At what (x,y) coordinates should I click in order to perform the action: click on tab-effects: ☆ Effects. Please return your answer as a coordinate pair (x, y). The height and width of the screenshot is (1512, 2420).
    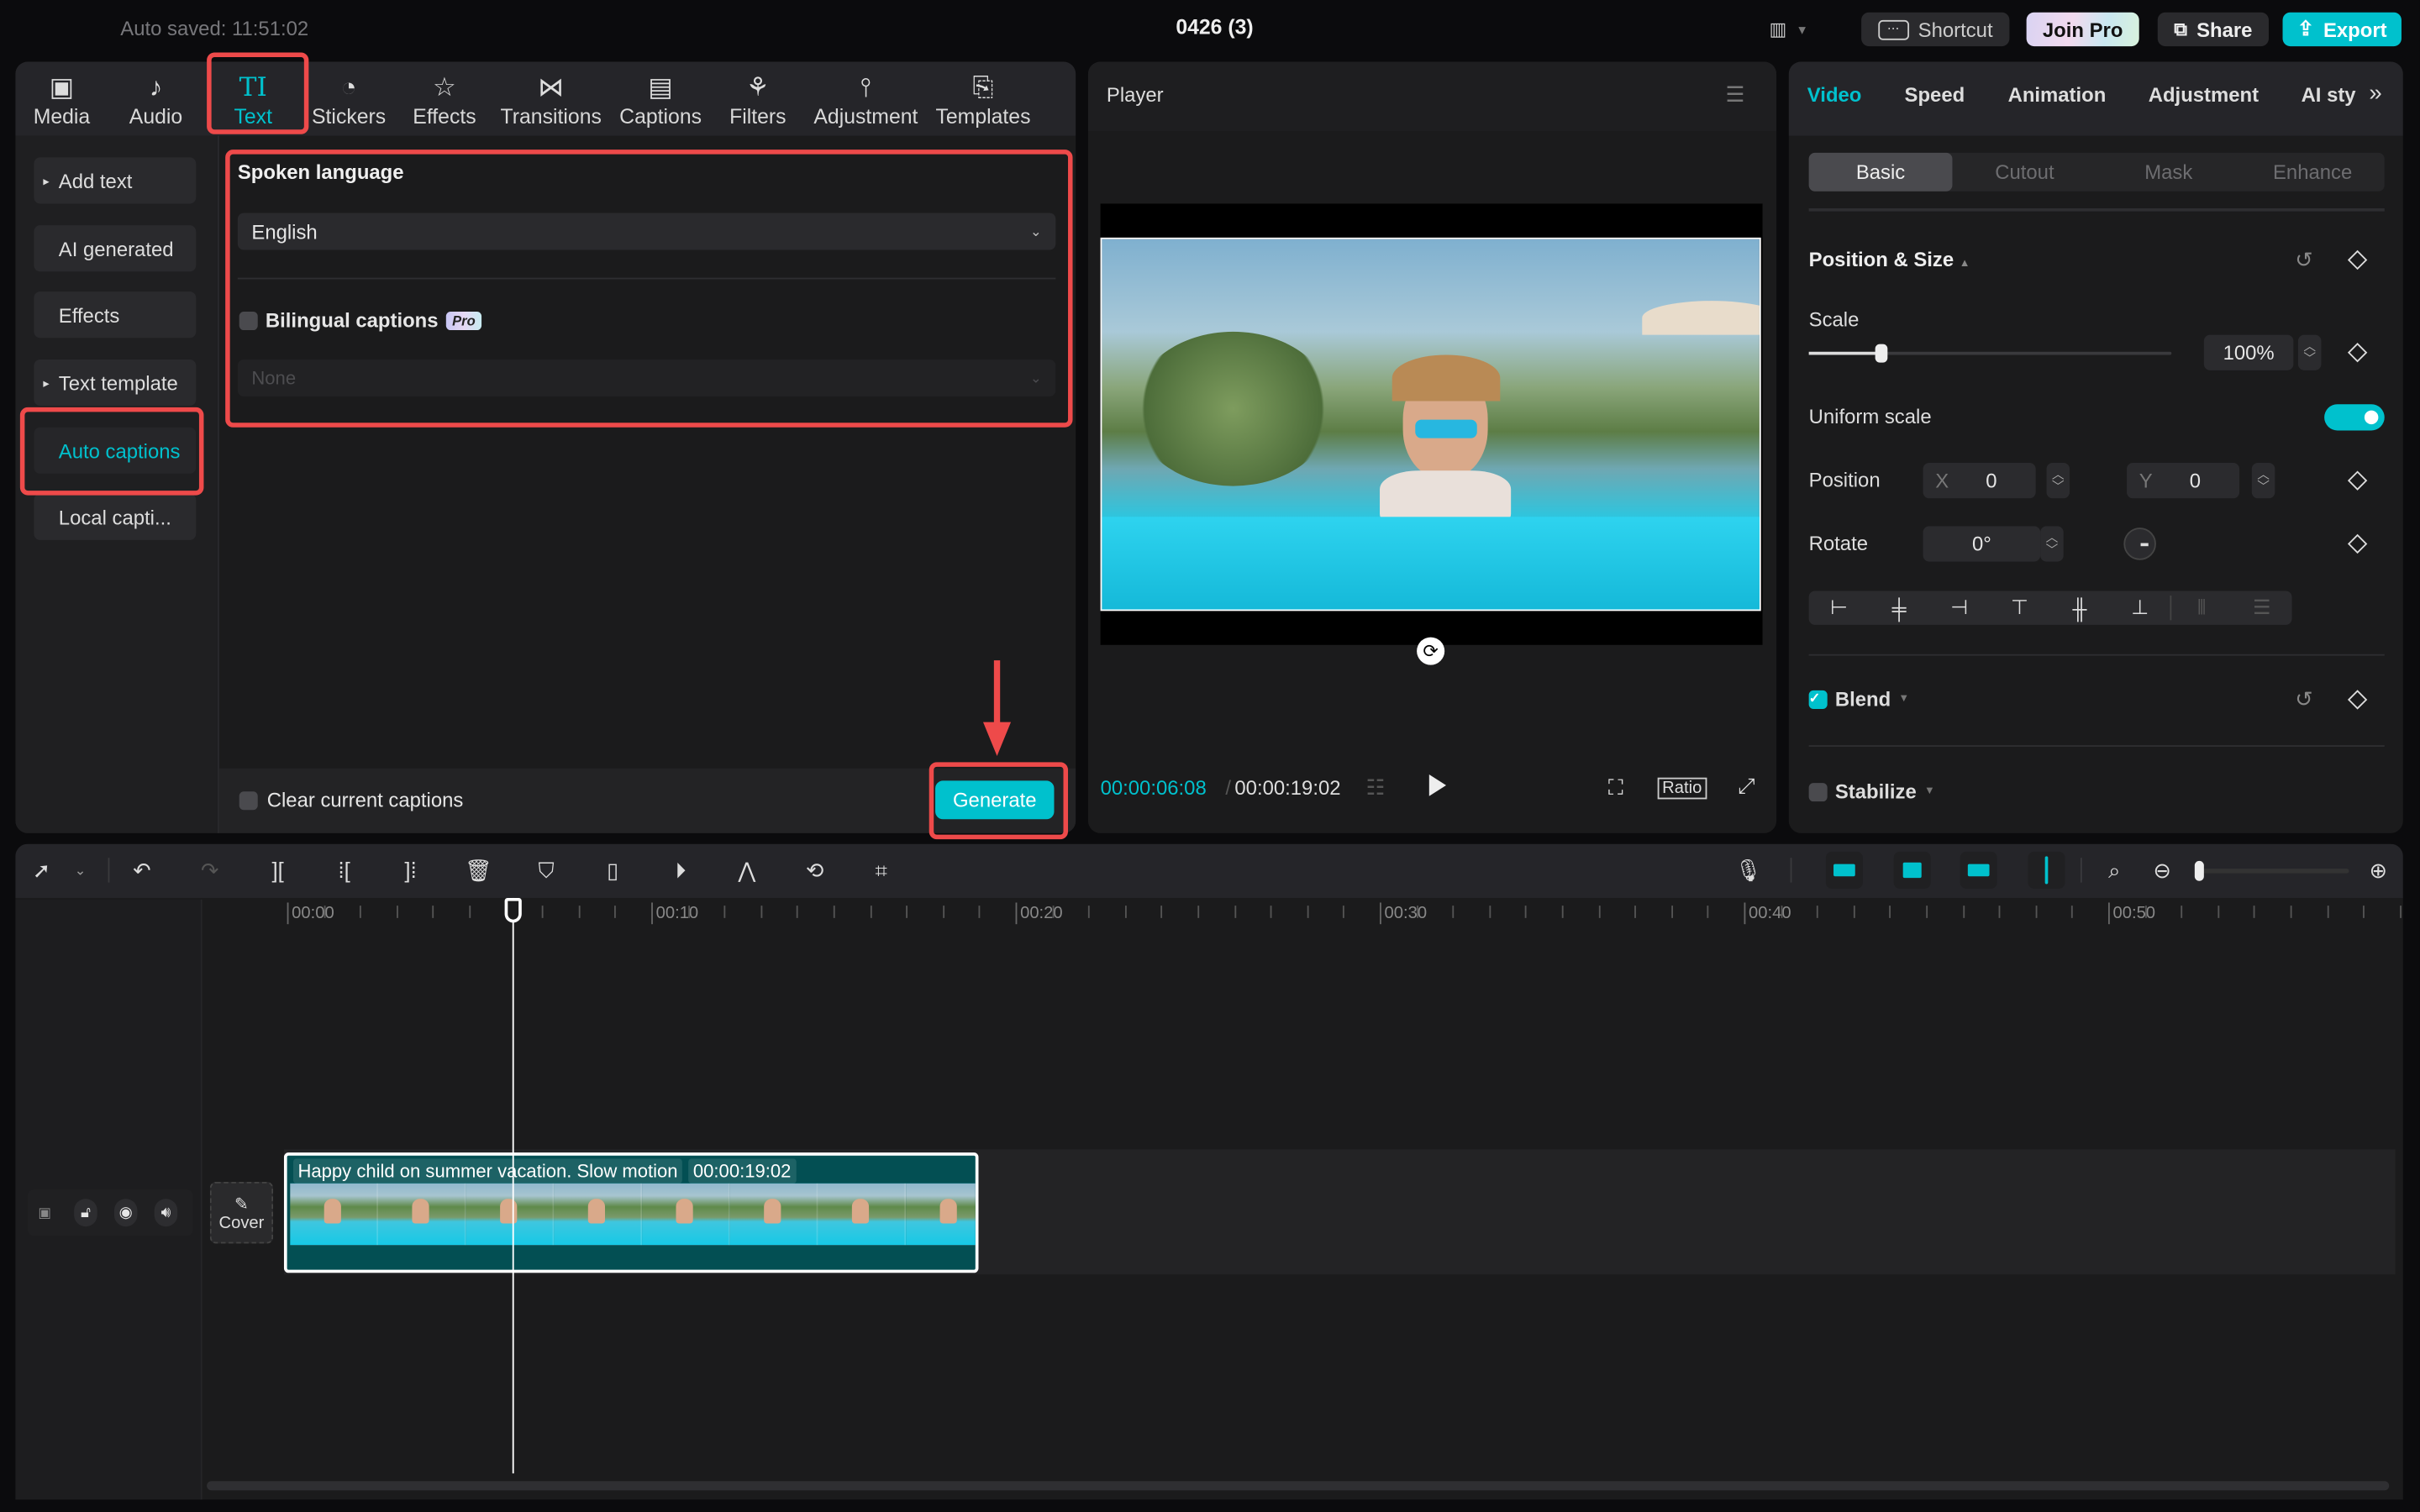
    Looking at the image, I should click on (445, 98).